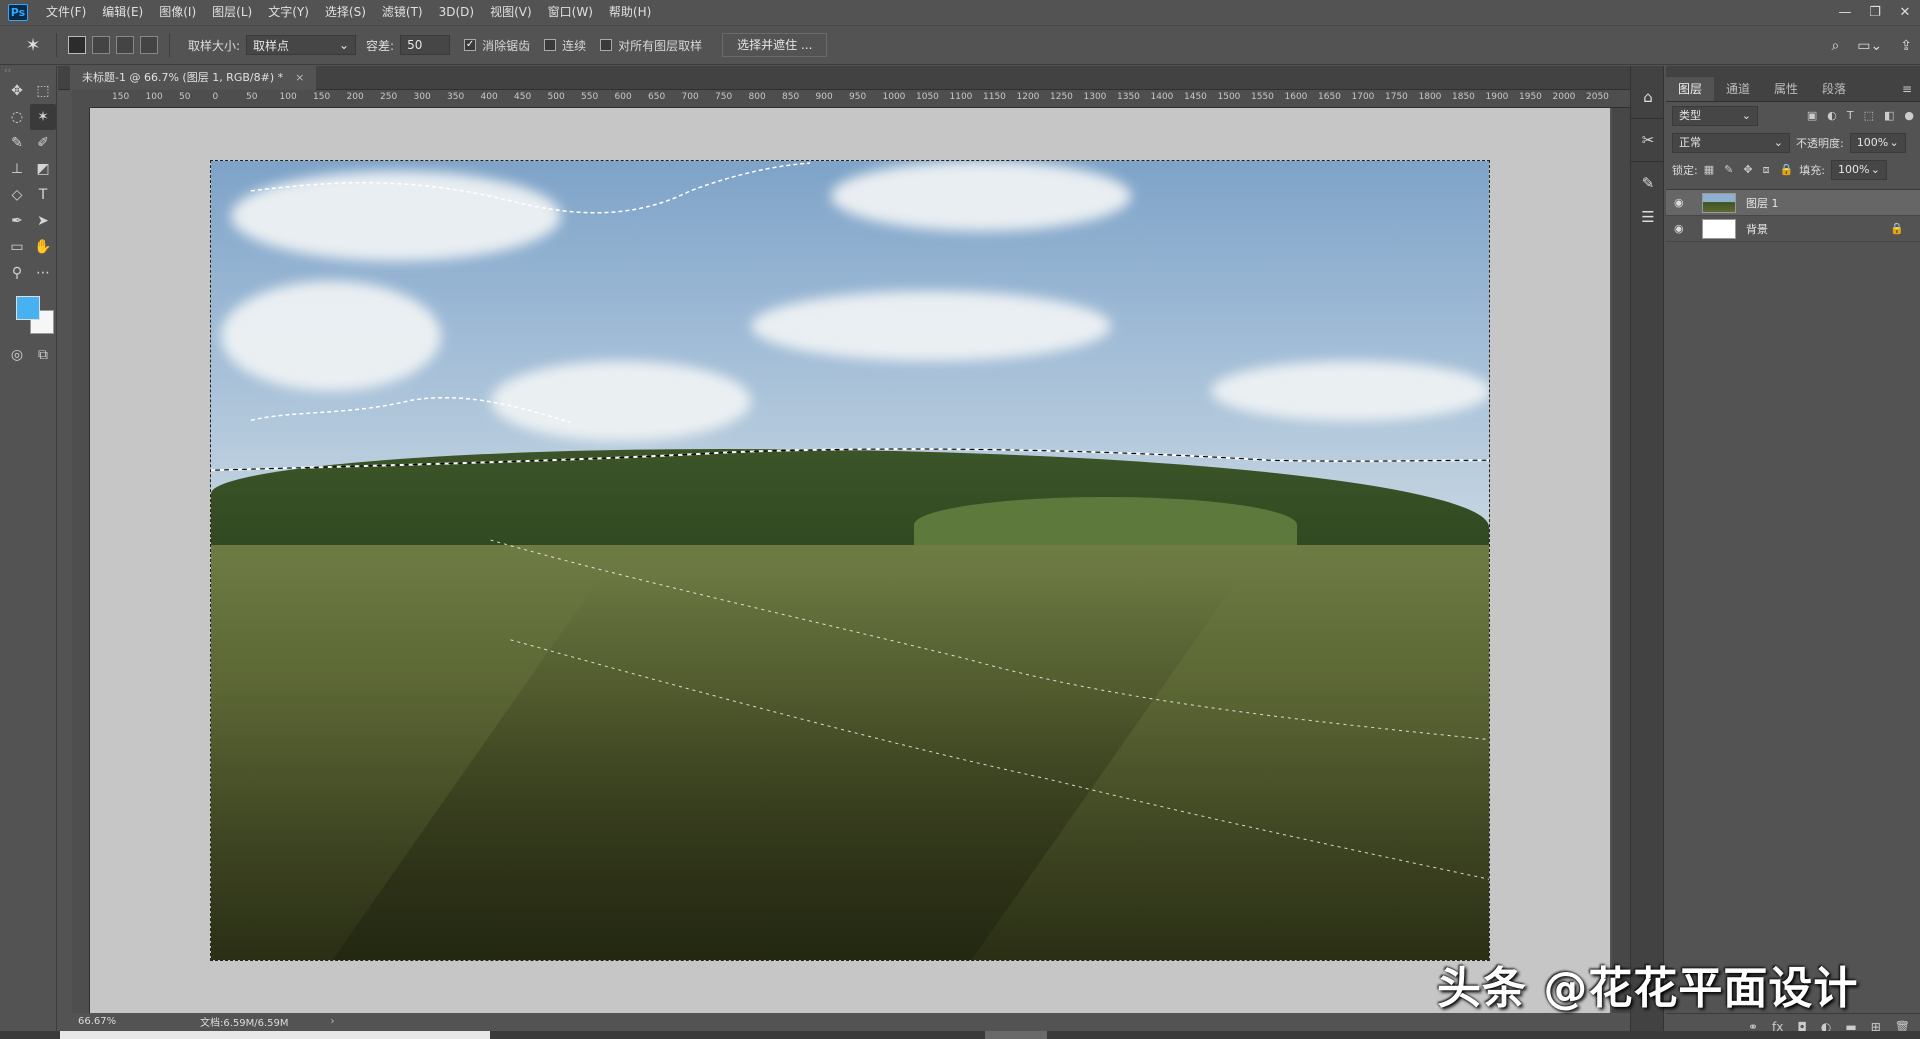 This screenshot has height=1039, width=1920. What do you see at coordinates (1728, 170) in the screenshot?
I see `lock-pixels-icon: ✎` at bounding box center [1728, 170].